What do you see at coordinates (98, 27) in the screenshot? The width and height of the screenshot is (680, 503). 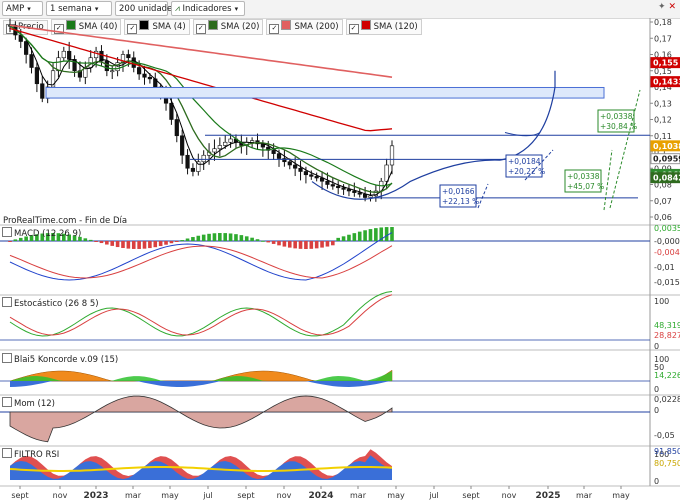 I see `legend-label: SMA (40)` at bounding box center [98, 27].